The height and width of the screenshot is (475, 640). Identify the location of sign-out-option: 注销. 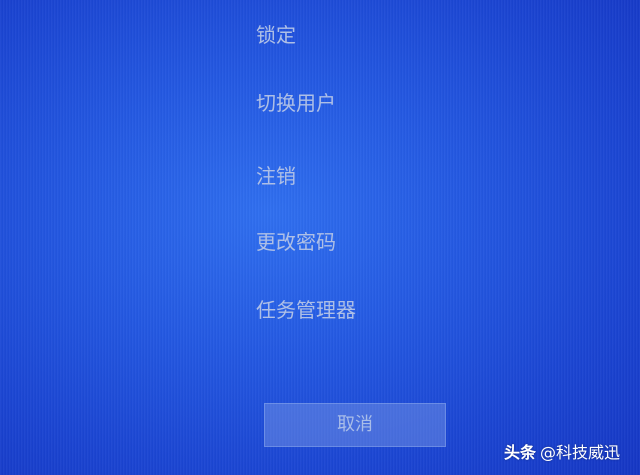
(276, 176).